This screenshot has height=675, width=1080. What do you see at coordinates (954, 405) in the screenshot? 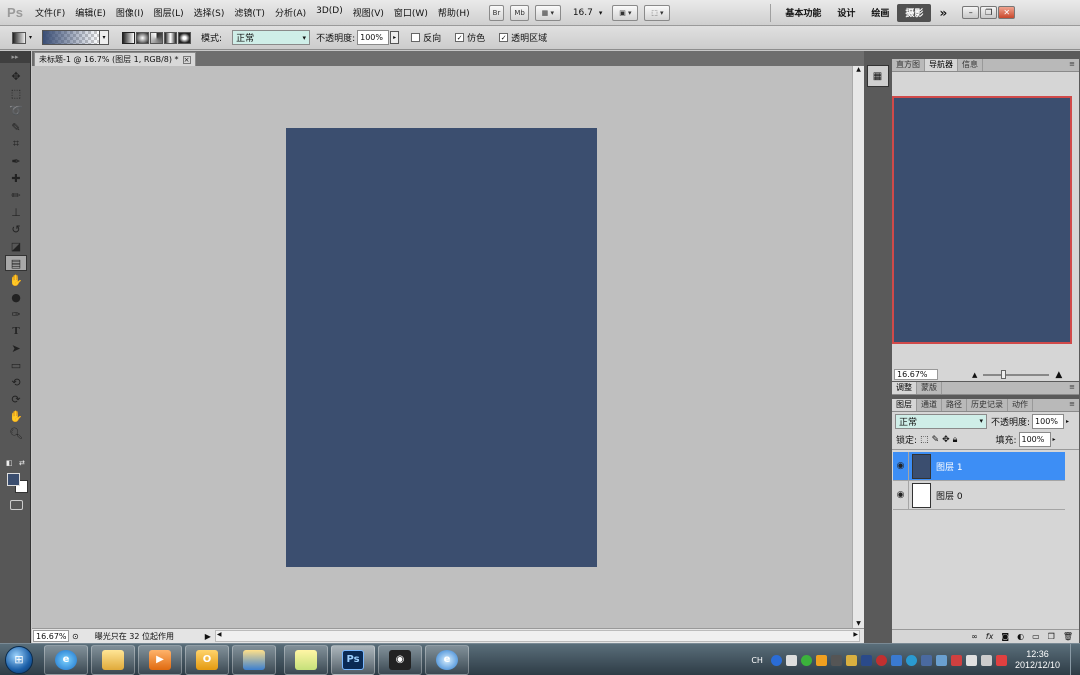
I see `tab-paths: 路径` at bounding box center [954, 405].